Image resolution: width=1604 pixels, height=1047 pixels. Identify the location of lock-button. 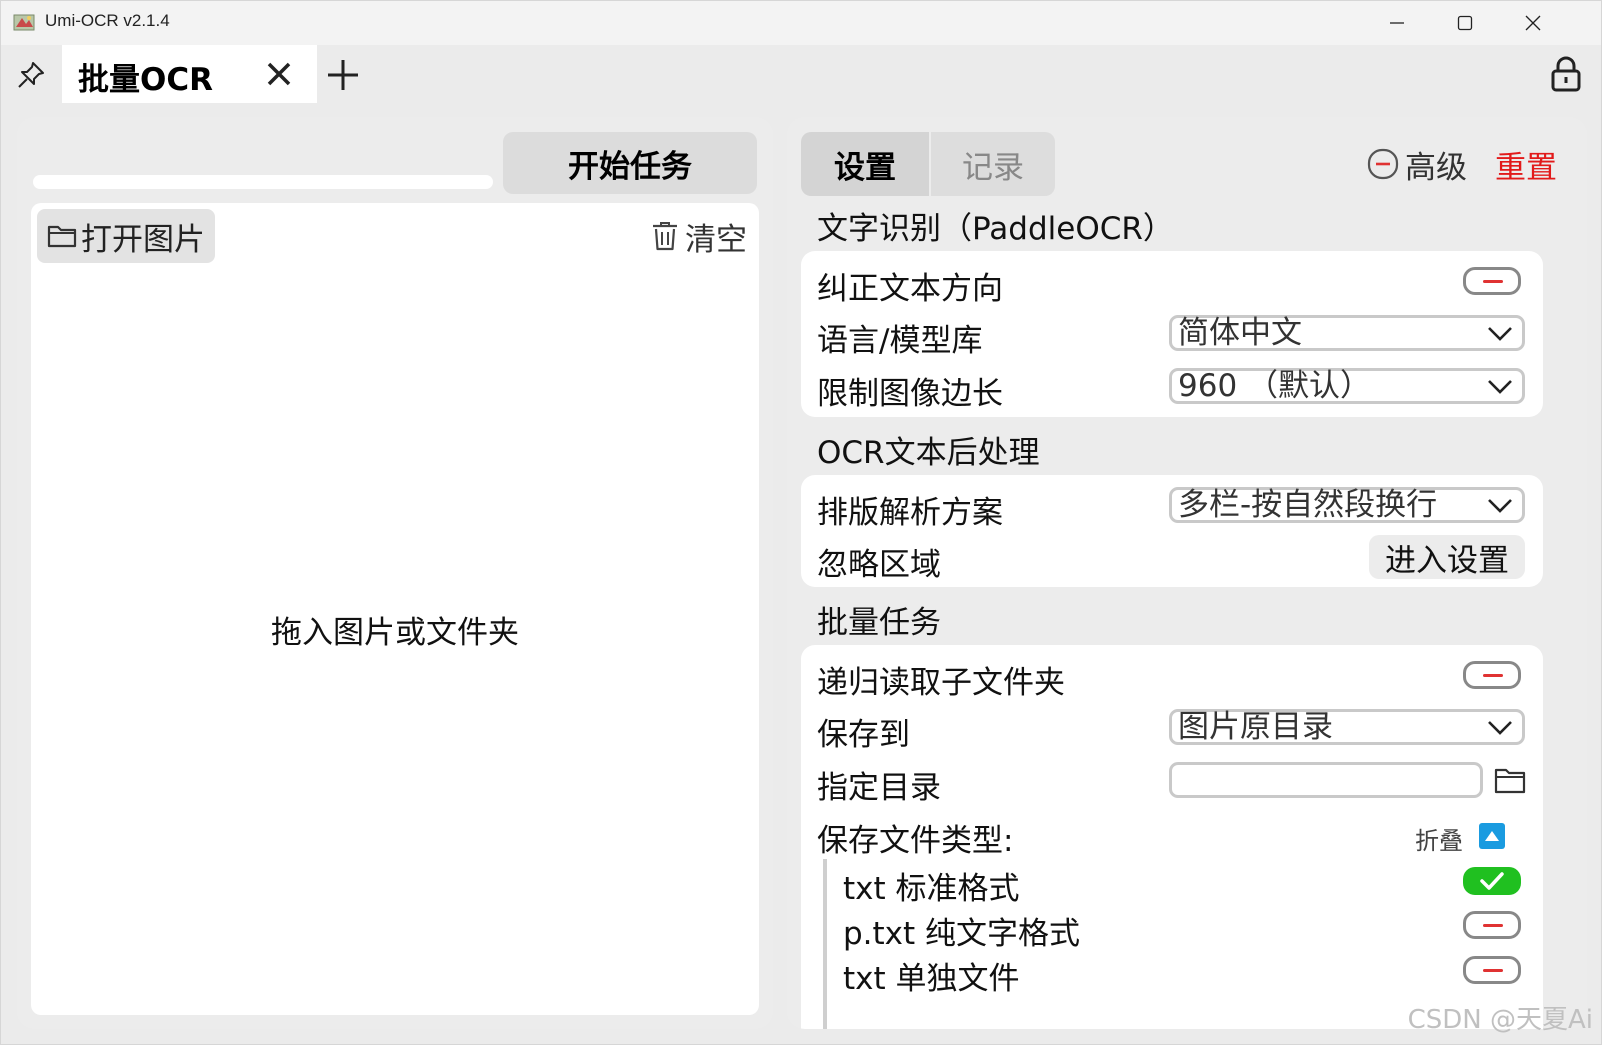
(1566, 74).